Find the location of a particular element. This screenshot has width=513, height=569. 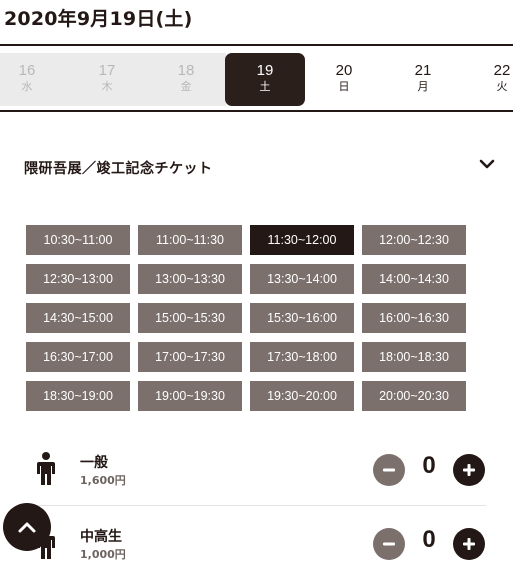

time-slot-button: 11:30~12:00 is located at coordinates (302, 240).